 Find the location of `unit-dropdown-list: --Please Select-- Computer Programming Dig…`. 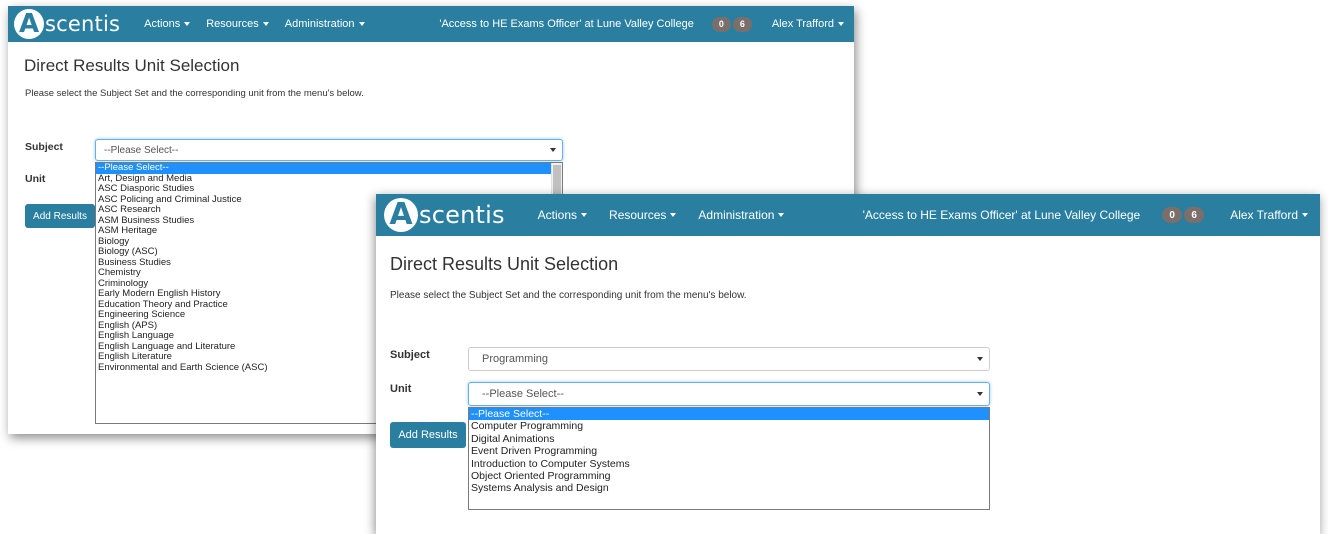

unit-dropdown-list: --Please Select-- Computer Programming Dig… is located at coordinates (729, 458).